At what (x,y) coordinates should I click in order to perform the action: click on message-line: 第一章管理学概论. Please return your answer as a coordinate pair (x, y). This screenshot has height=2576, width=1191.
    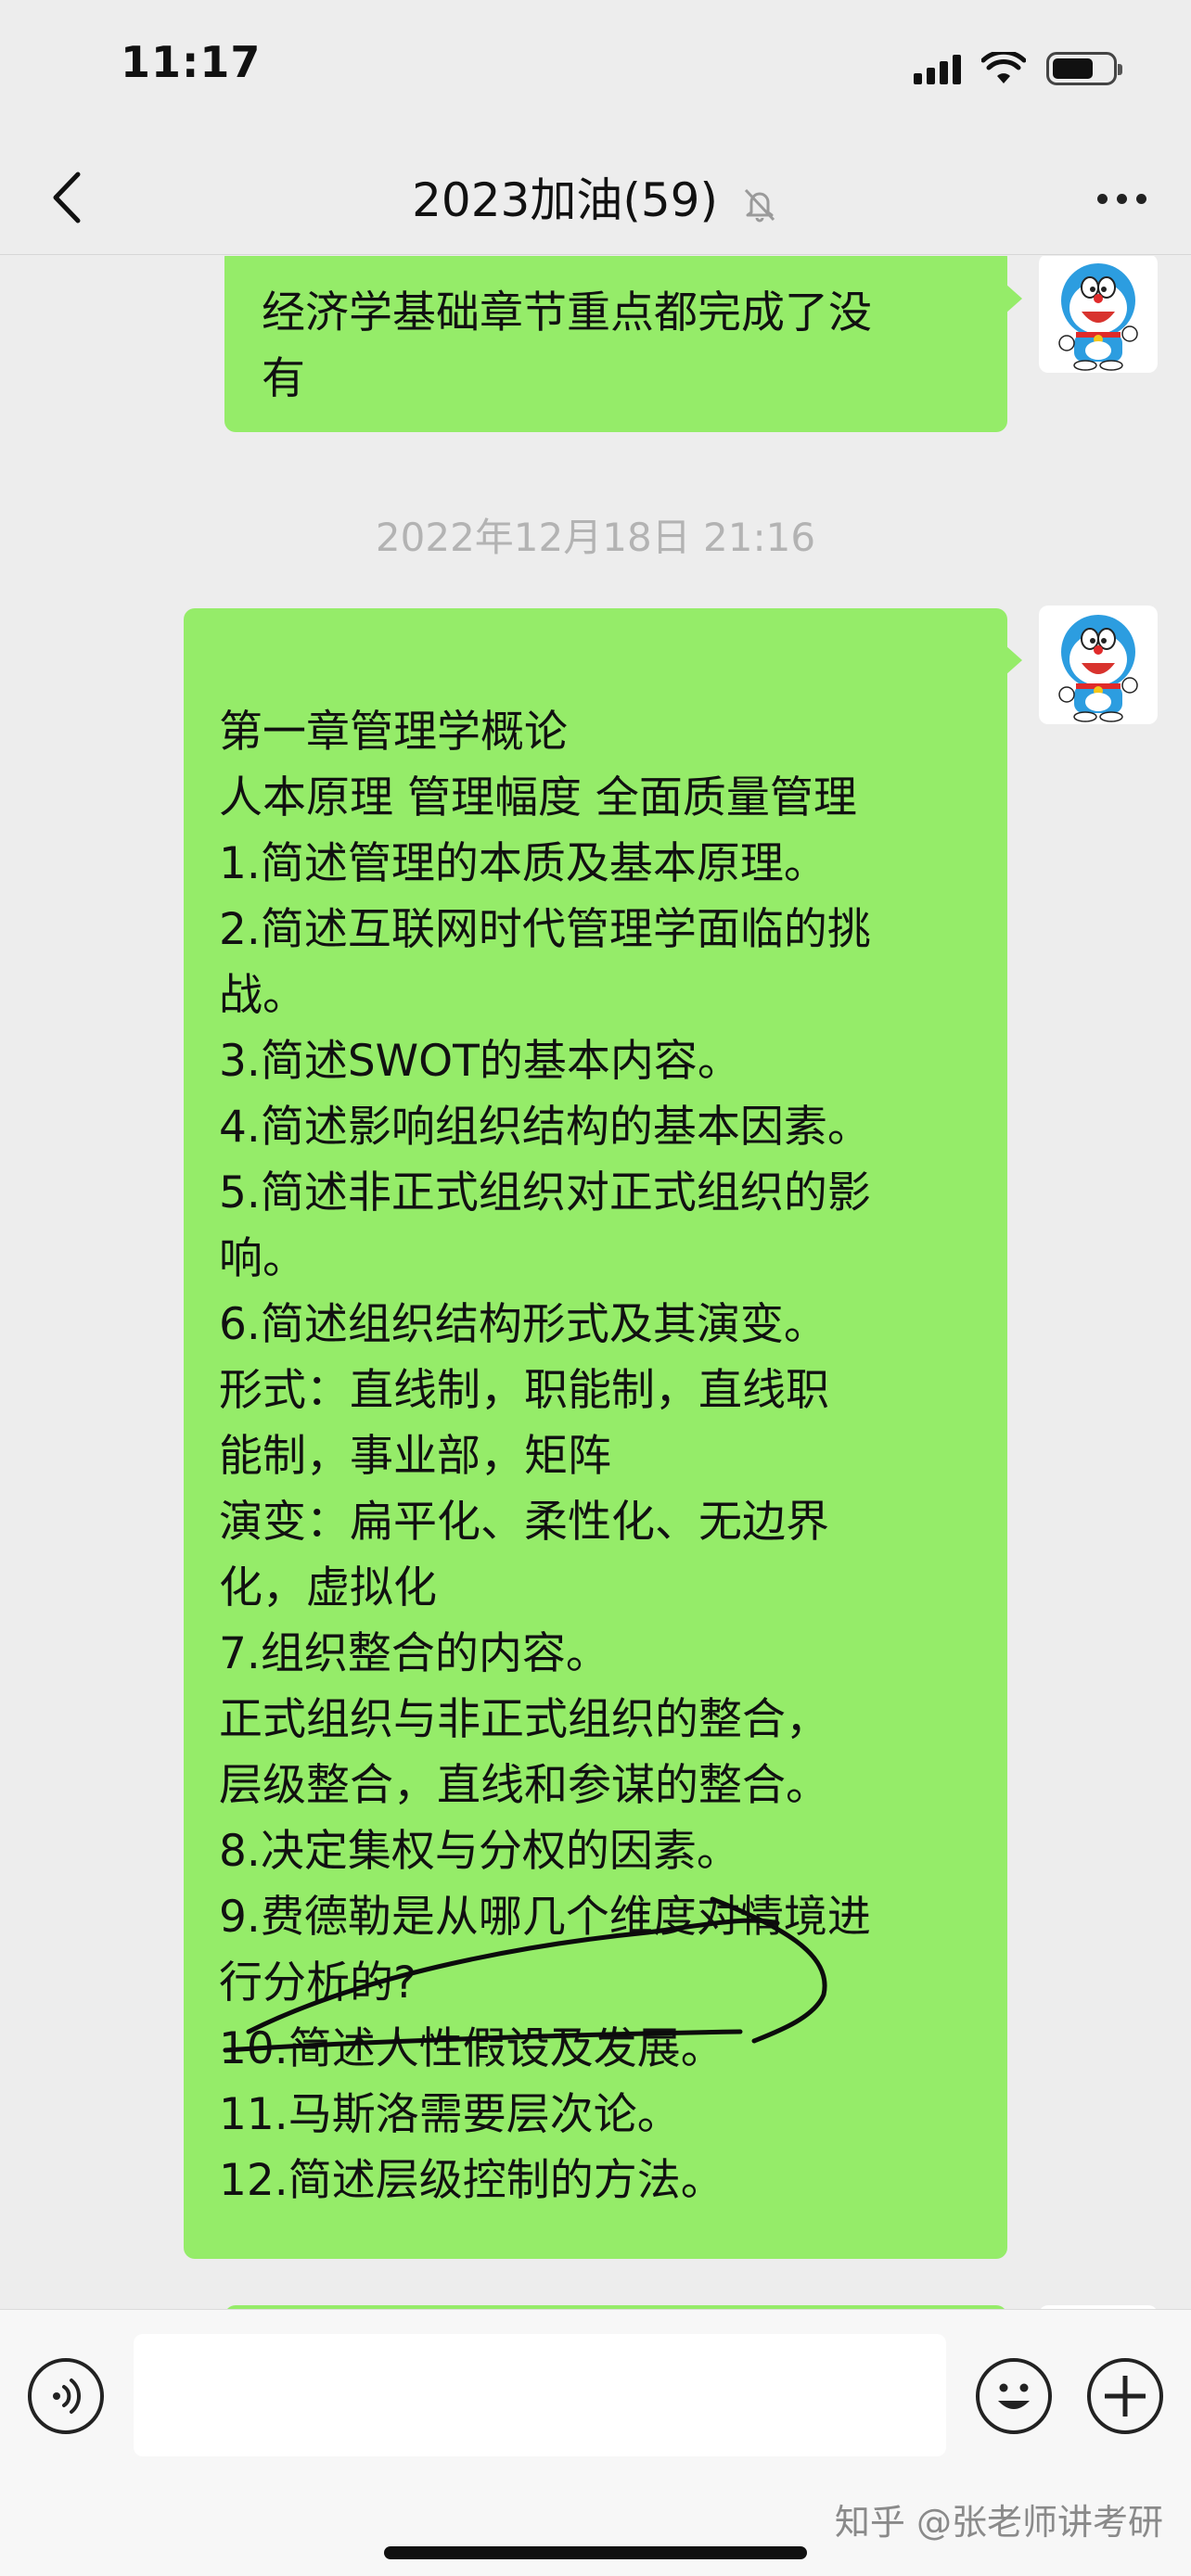
    Looking at the image, I should click on (393, 732).